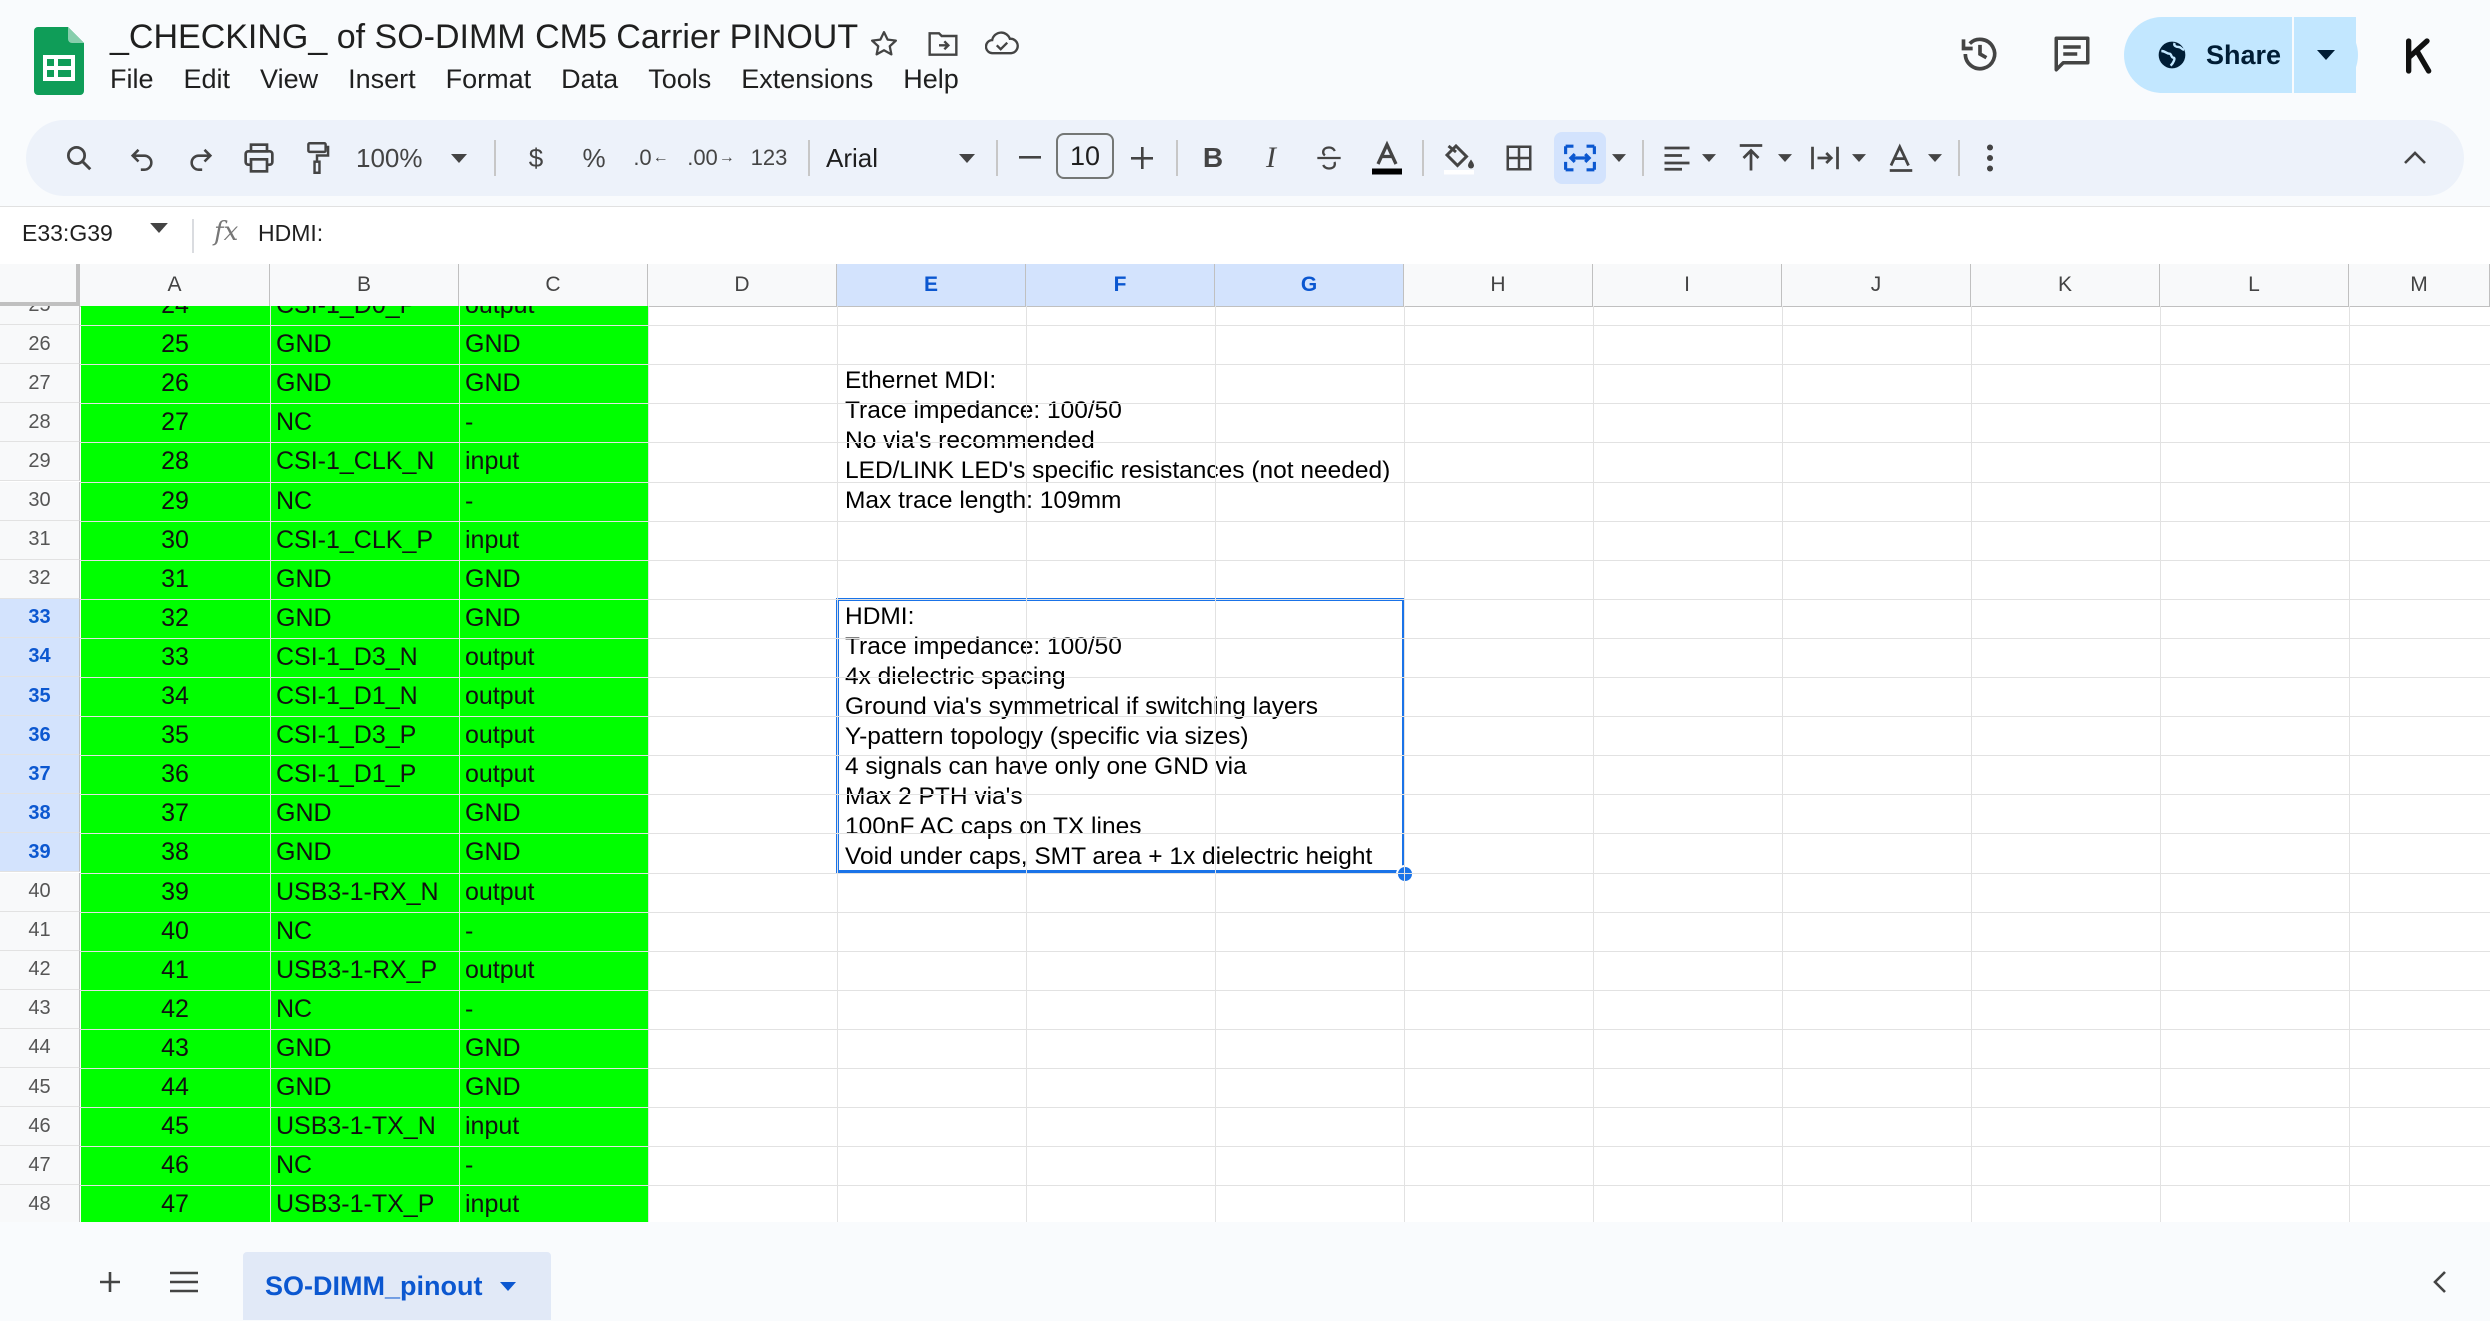  Describe the element at coordinates (201, 158) in the screenshot. I see `redo-icon` at that location.